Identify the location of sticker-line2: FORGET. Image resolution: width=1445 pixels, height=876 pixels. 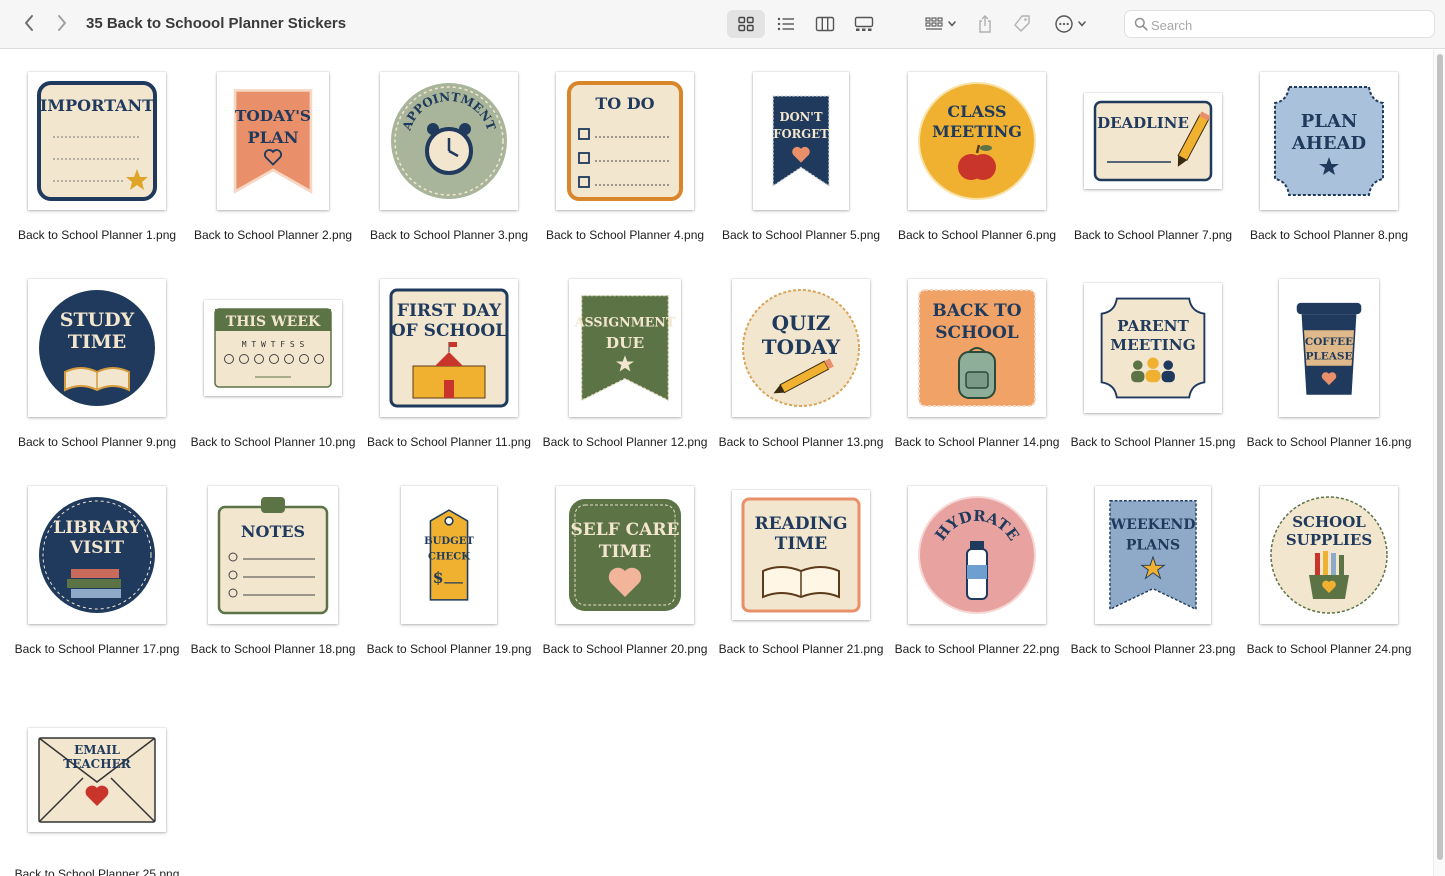
(801, 134).